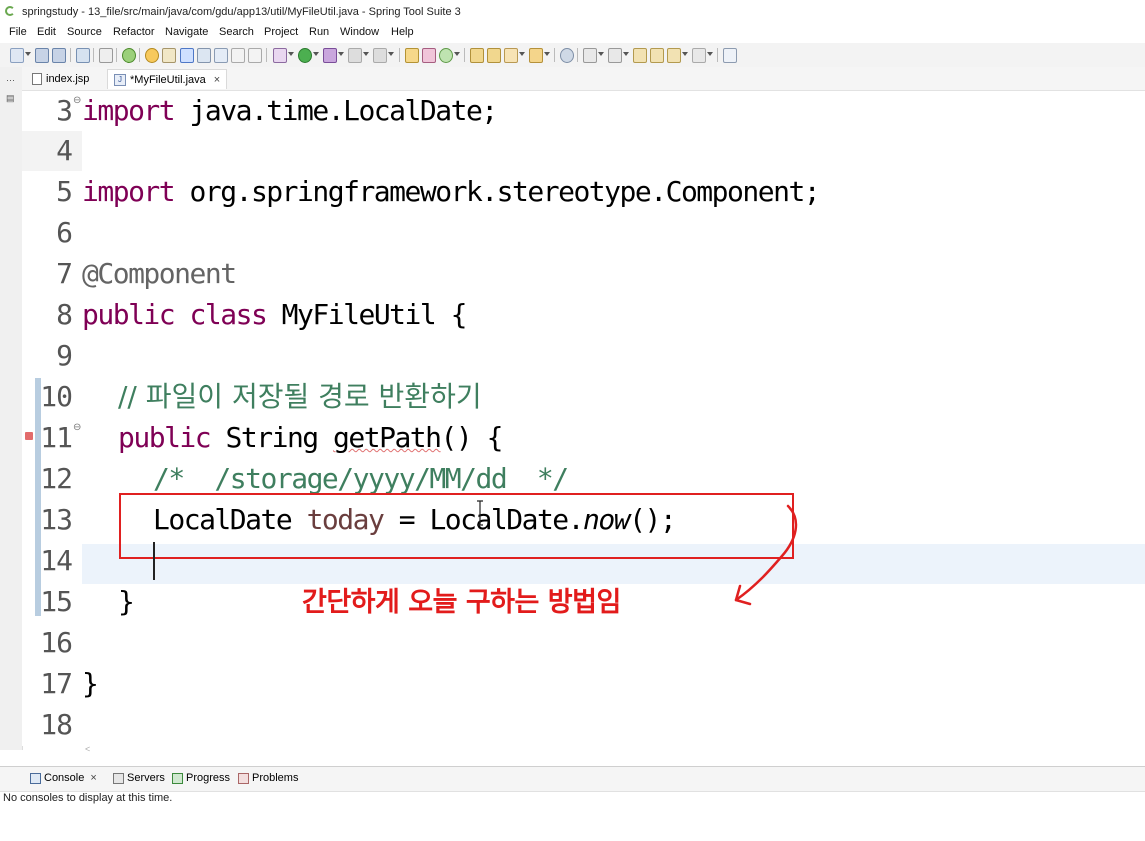  What do you see at coordinates (590, 55) in the screenshot?
I see `next-annotation-icon` at bounding box center [590, 55].